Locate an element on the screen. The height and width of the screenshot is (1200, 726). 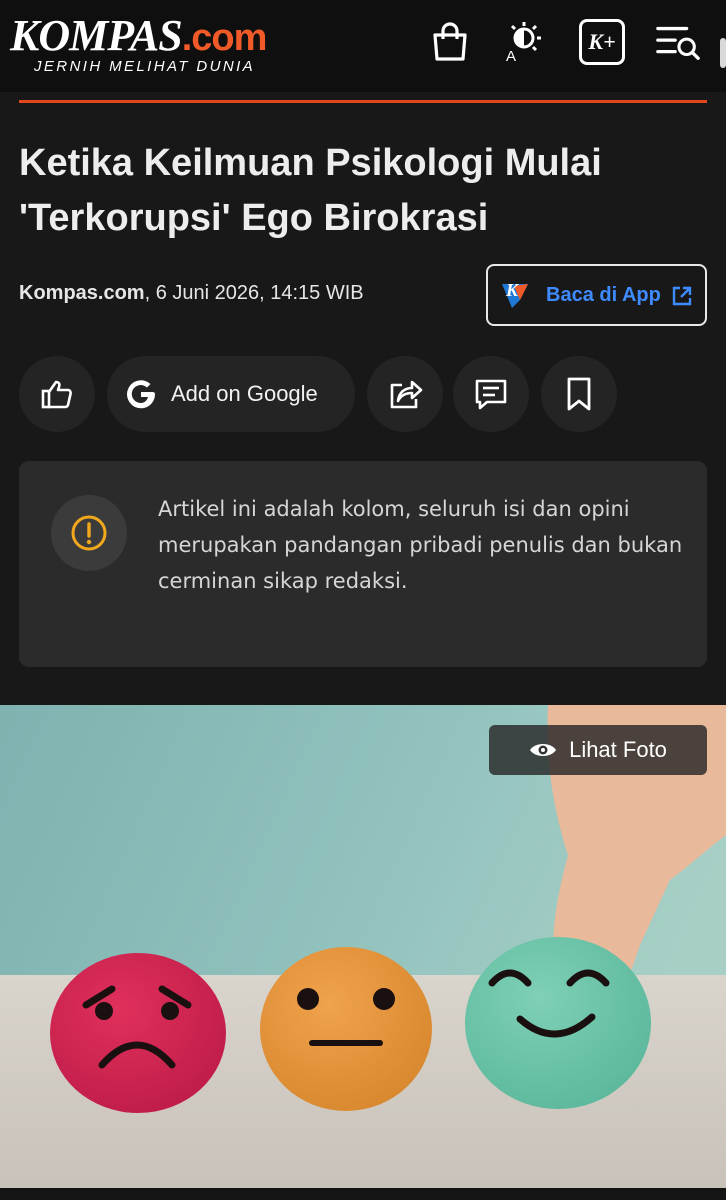
external-link-icon is located at coordinates (682, 296).